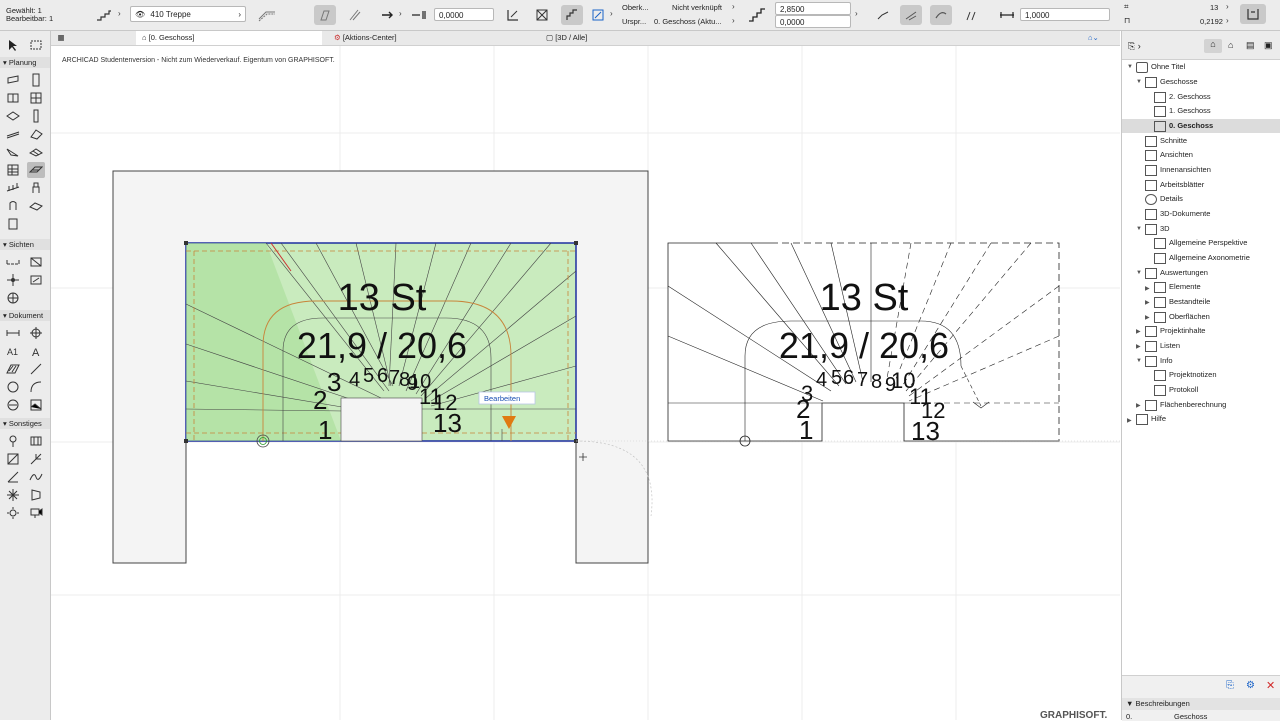 The image size is (1280, 721). I want to click on nav-item-surfaces: Oberflächen, so click(1182, 317).